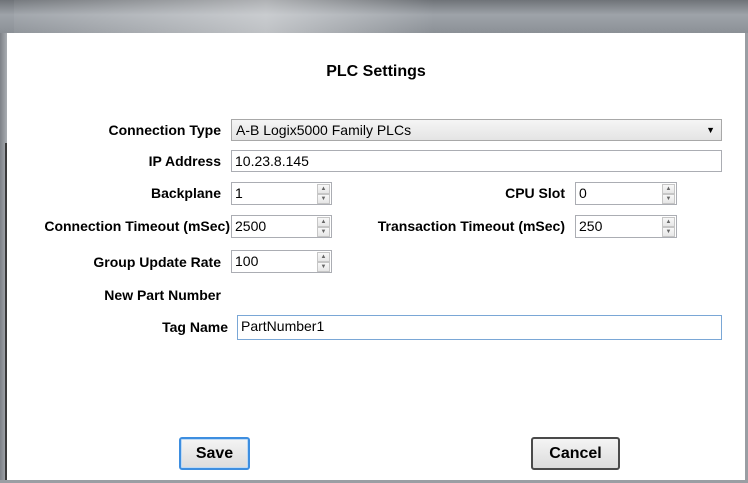 The width and height of the screenshot is (748, 483). I want to click on connection-timeout-spinner: ▲ ▼, so click(323, 227).